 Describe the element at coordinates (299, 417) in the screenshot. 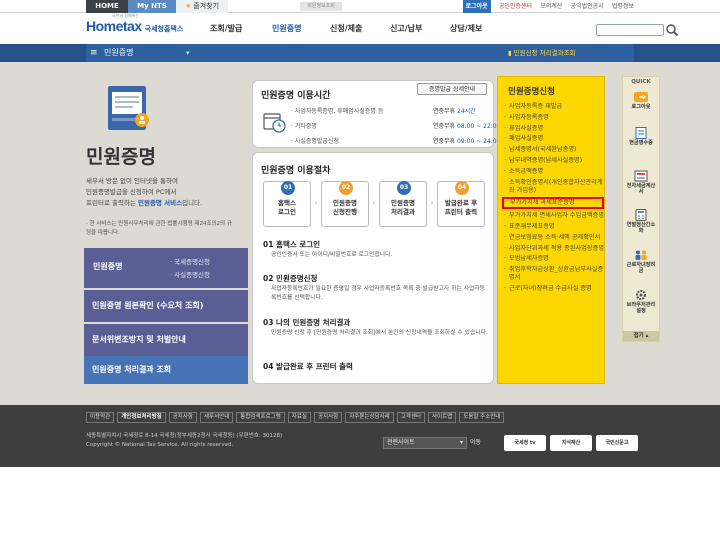

I see `footer-link: 자료실` at that location.